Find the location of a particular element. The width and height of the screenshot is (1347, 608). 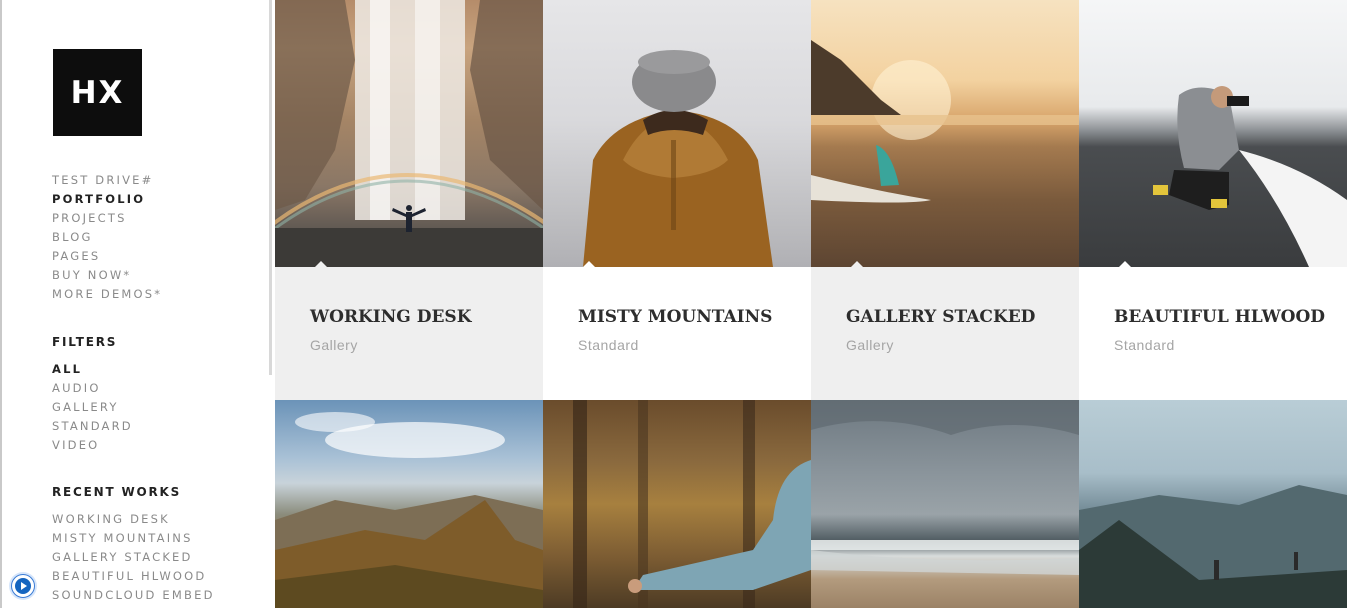

nav-item-buy-now: BUY NOW* is located at coordinates (107, 276).